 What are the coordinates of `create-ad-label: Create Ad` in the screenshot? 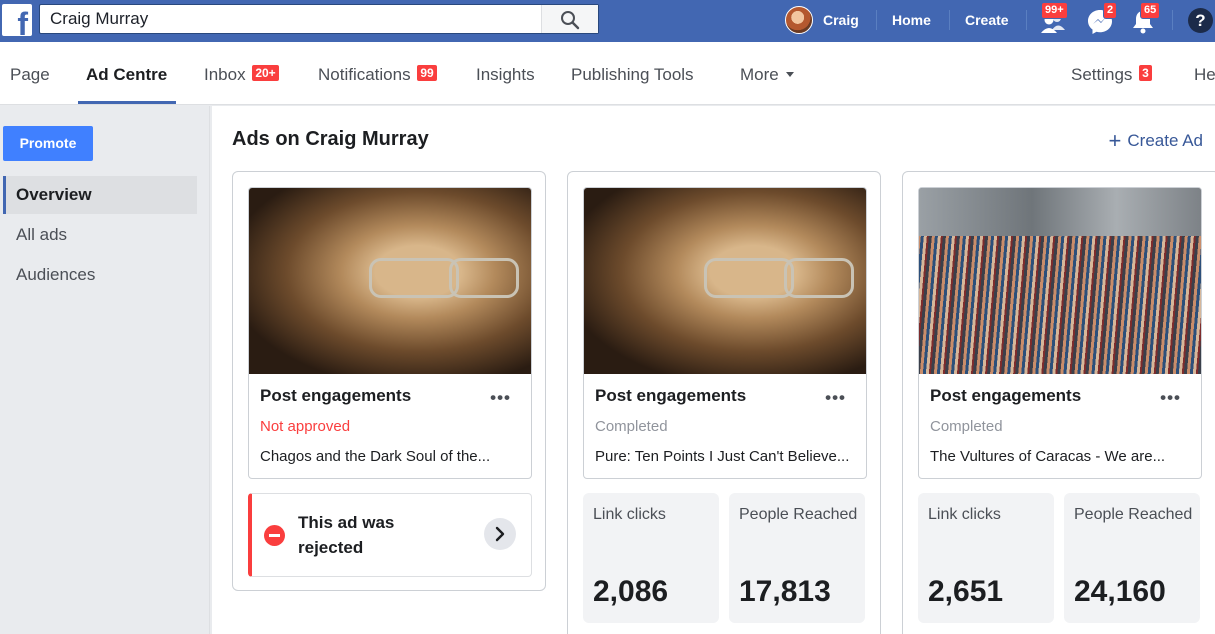 It's located at (1165, 140).